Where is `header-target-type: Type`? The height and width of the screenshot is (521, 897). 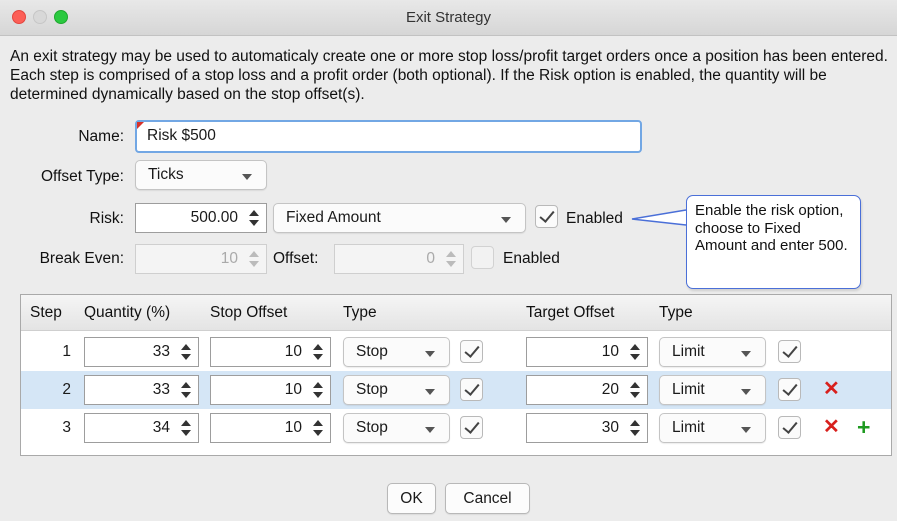
header-target-type: Type is located at coordinates (676, 312).